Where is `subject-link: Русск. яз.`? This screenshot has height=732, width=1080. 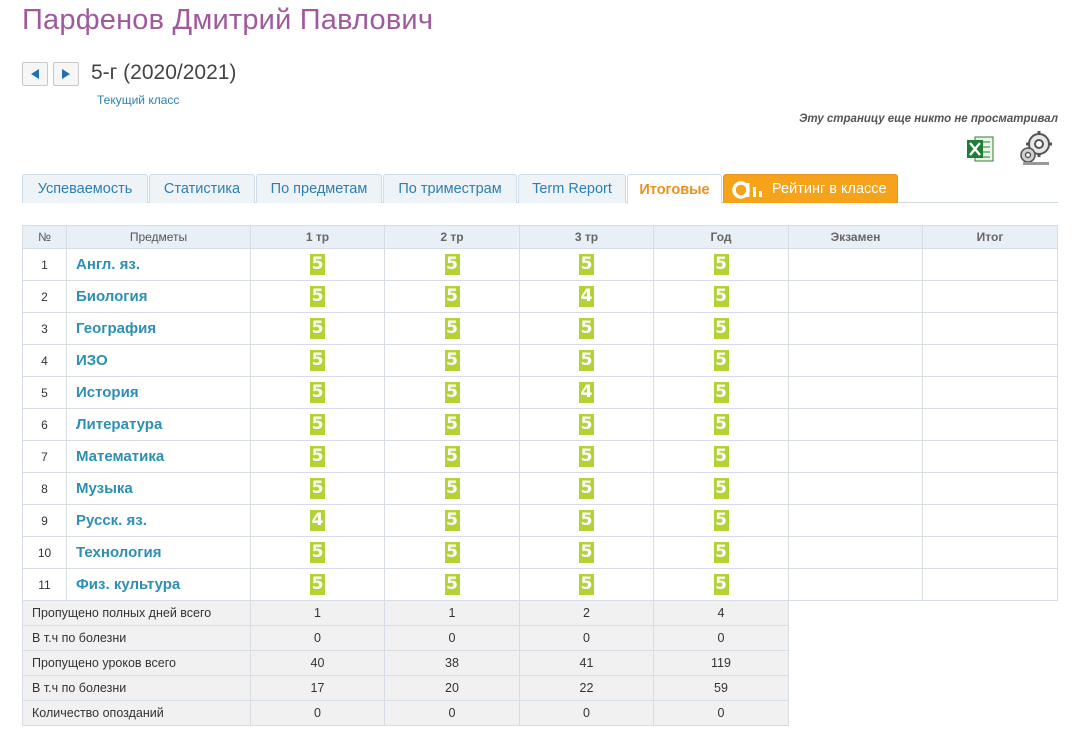
subject-link: Русск. яз. is located at coordinates (111, 520).